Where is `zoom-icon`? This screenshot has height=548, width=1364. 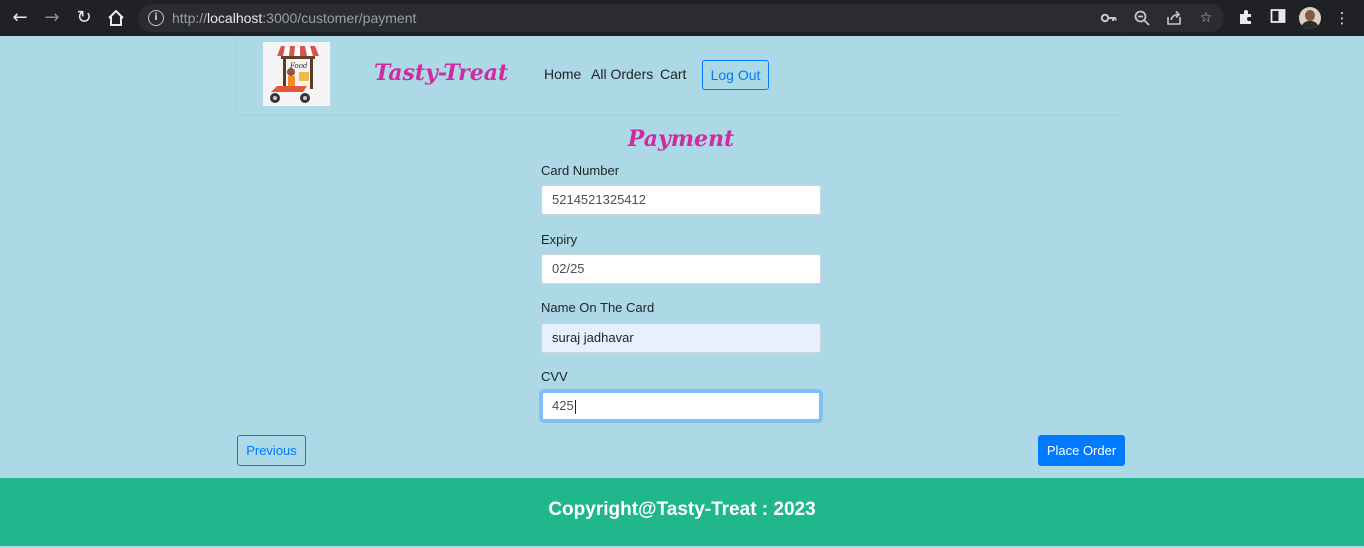
zoom-icon is located at coordinates (1142, 18).